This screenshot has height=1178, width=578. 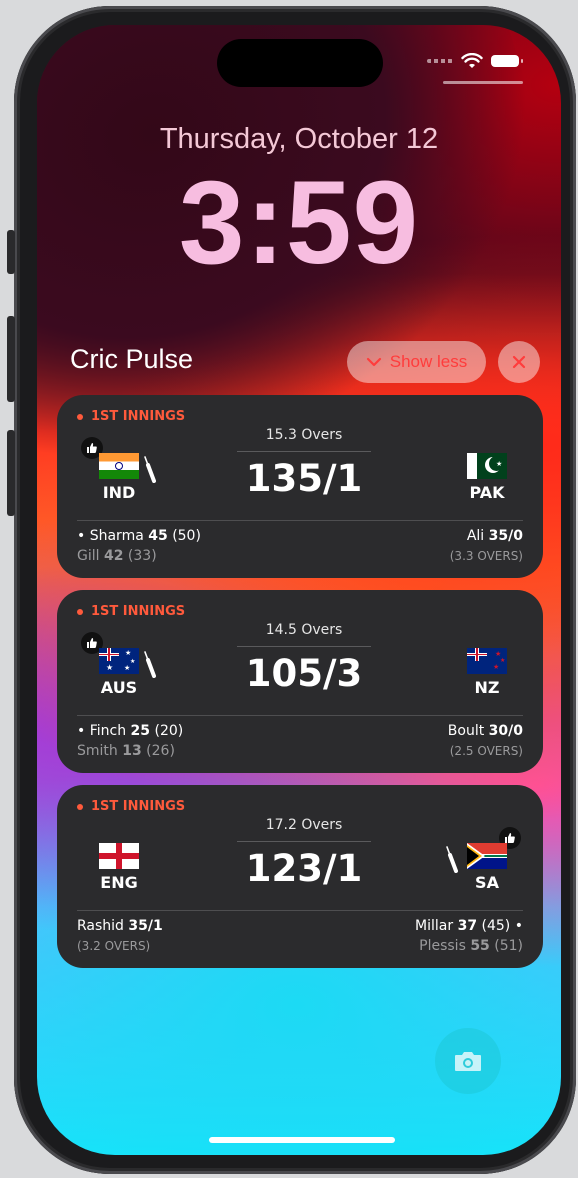 I want to click on india-flag-icon, so click(x=119, y=466).